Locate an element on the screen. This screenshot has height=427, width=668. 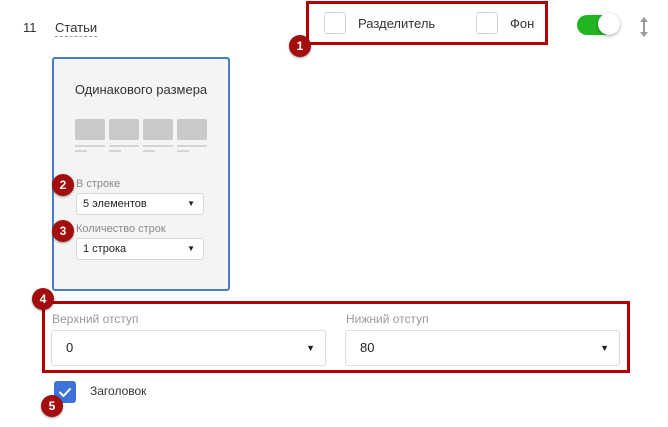
move-vertical-icon is located at coordinates (644, 27).